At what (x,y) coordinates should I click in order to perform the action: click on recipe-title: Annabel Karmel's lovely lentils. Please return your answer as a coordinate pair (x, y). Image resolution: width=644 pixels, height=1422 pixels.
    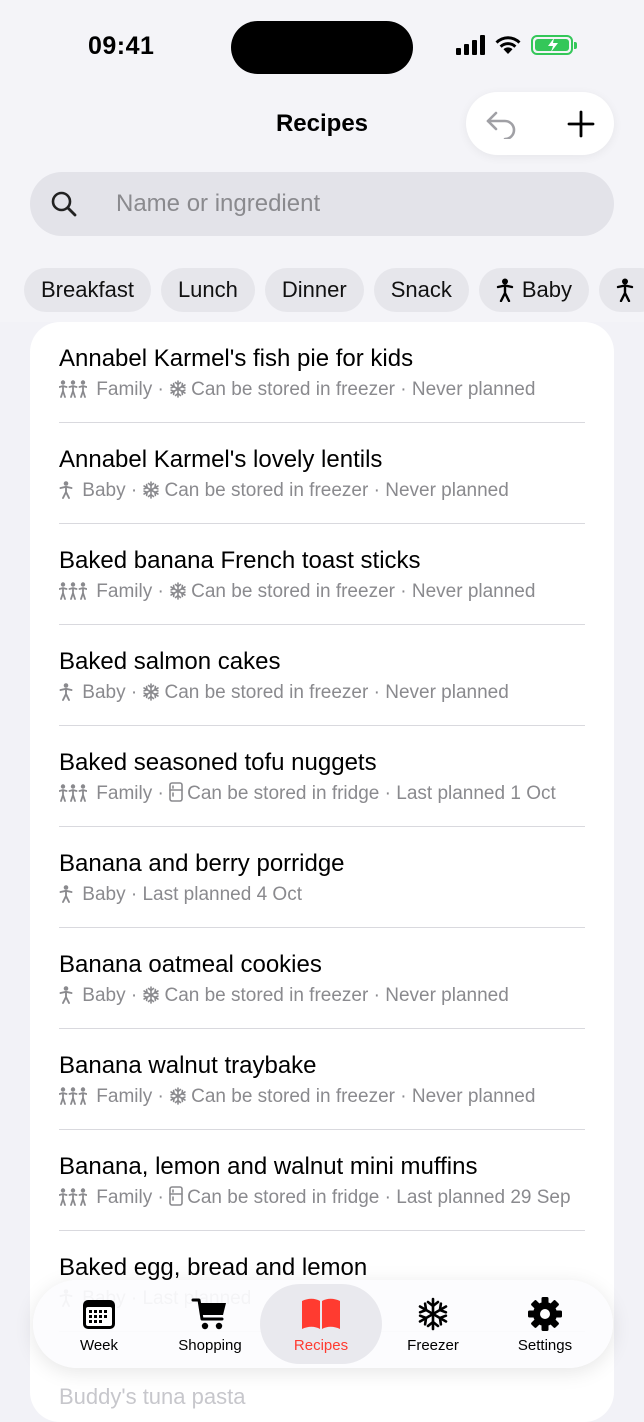
    Looking at the image, I should click on (221, 459).